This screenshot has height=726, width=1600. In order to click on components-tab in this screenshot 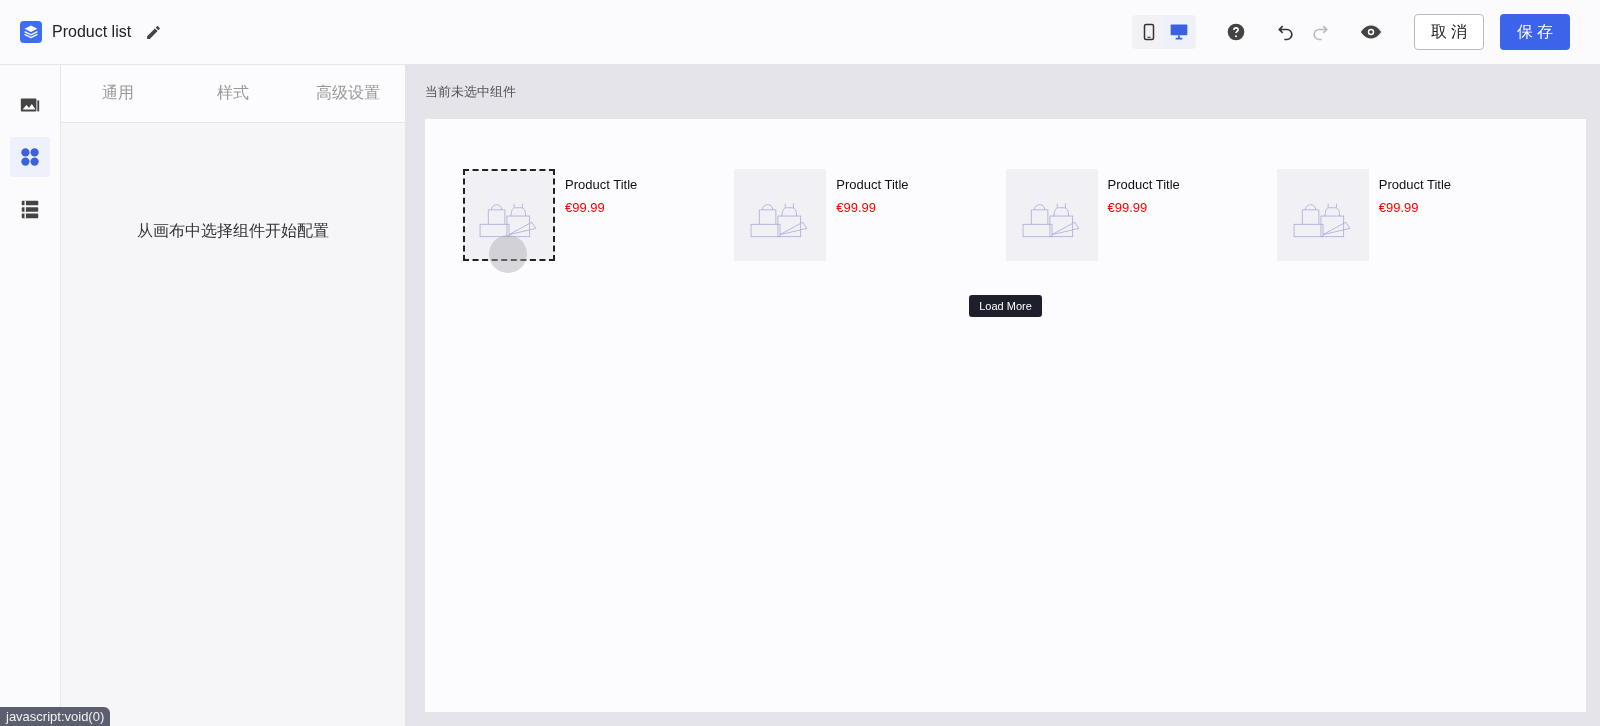, I will do `click(30, 157)`.